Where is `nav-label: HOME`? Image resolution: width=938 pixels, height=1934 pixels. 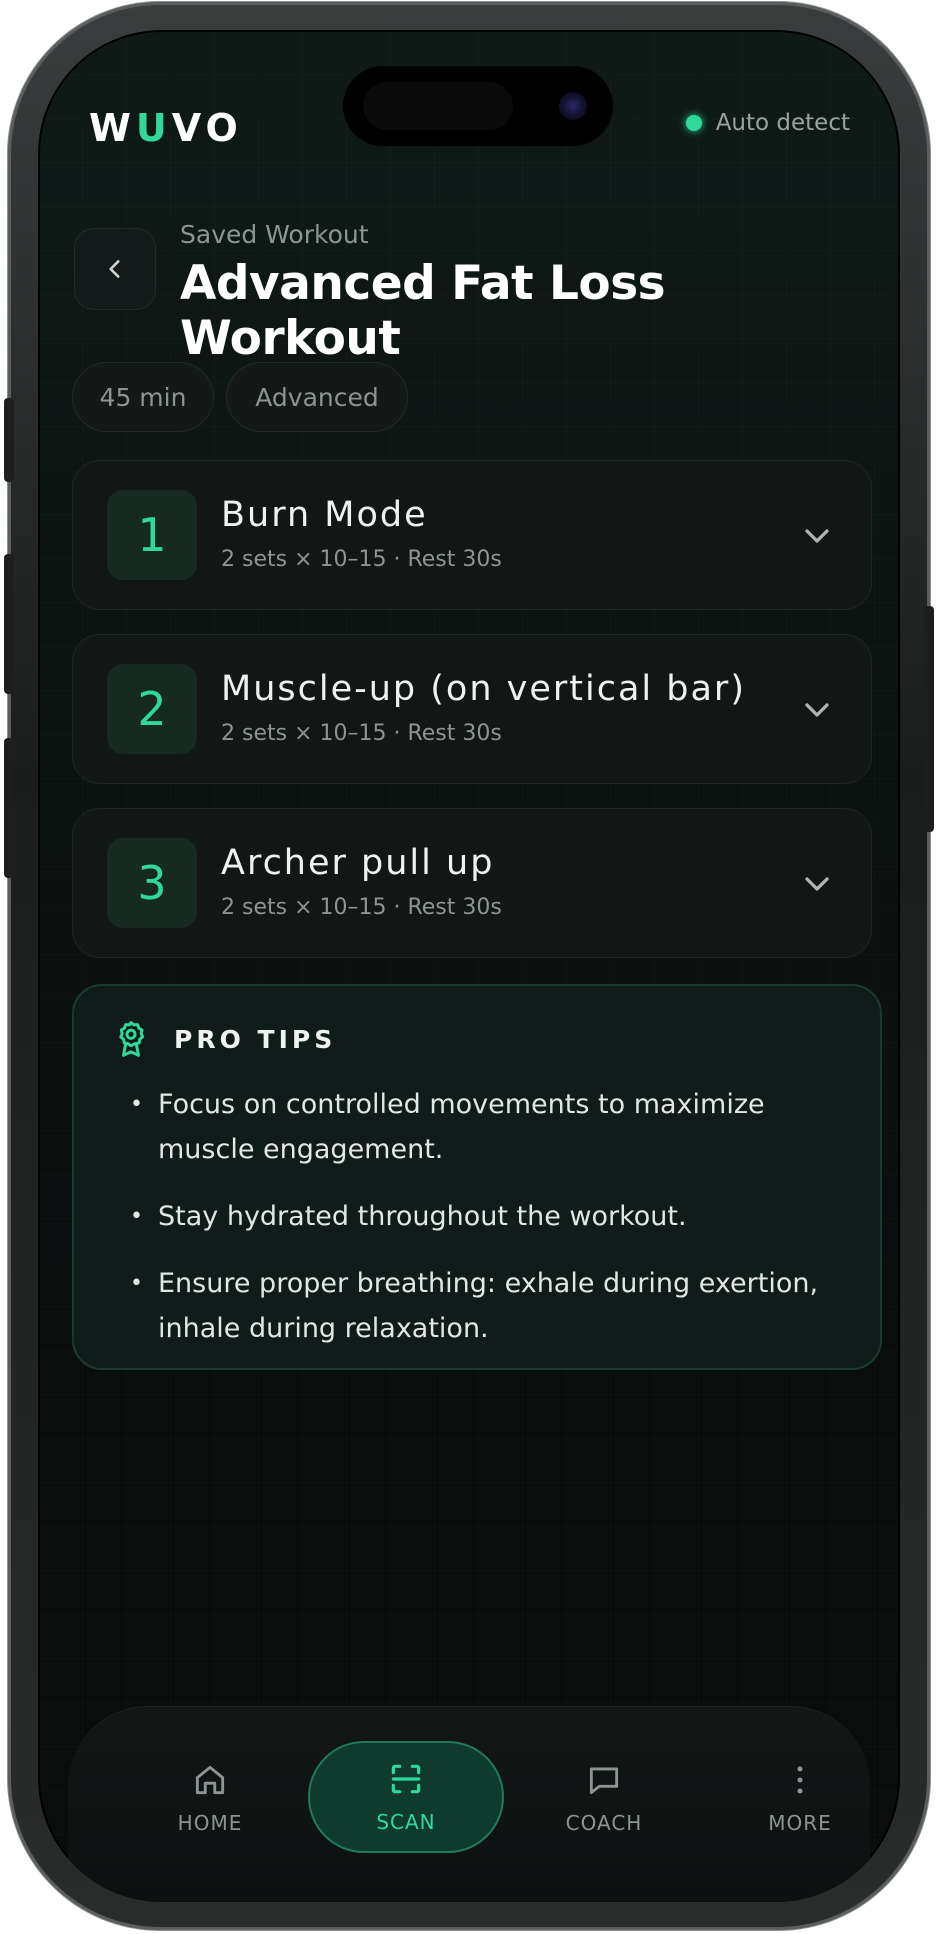 nav-label: HOME is located at coordinates (210, 1823).